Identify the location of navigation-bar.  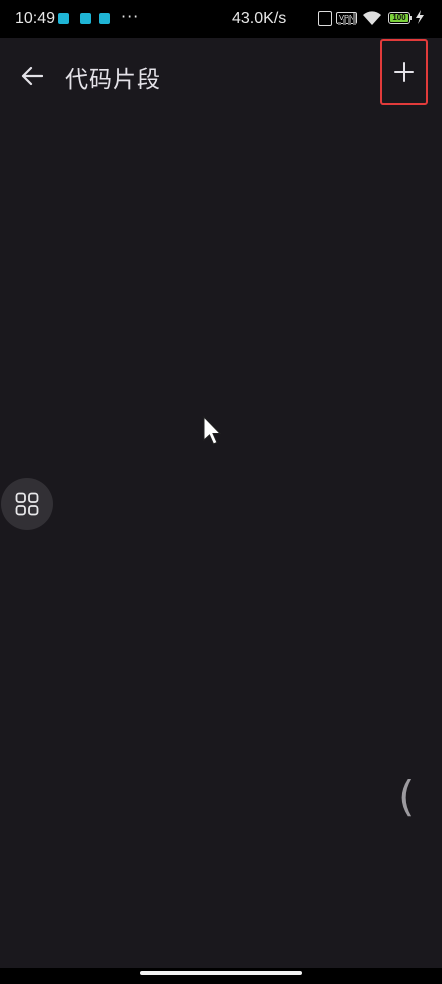
(221, 976).